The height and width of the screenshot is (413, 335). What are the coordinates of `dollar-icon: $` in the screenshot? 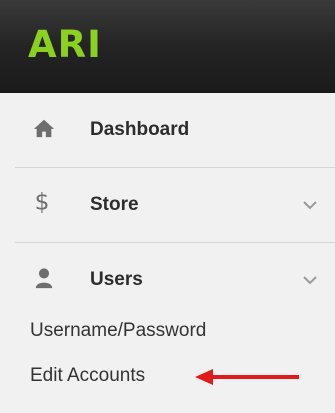 It's located at (42, 202).